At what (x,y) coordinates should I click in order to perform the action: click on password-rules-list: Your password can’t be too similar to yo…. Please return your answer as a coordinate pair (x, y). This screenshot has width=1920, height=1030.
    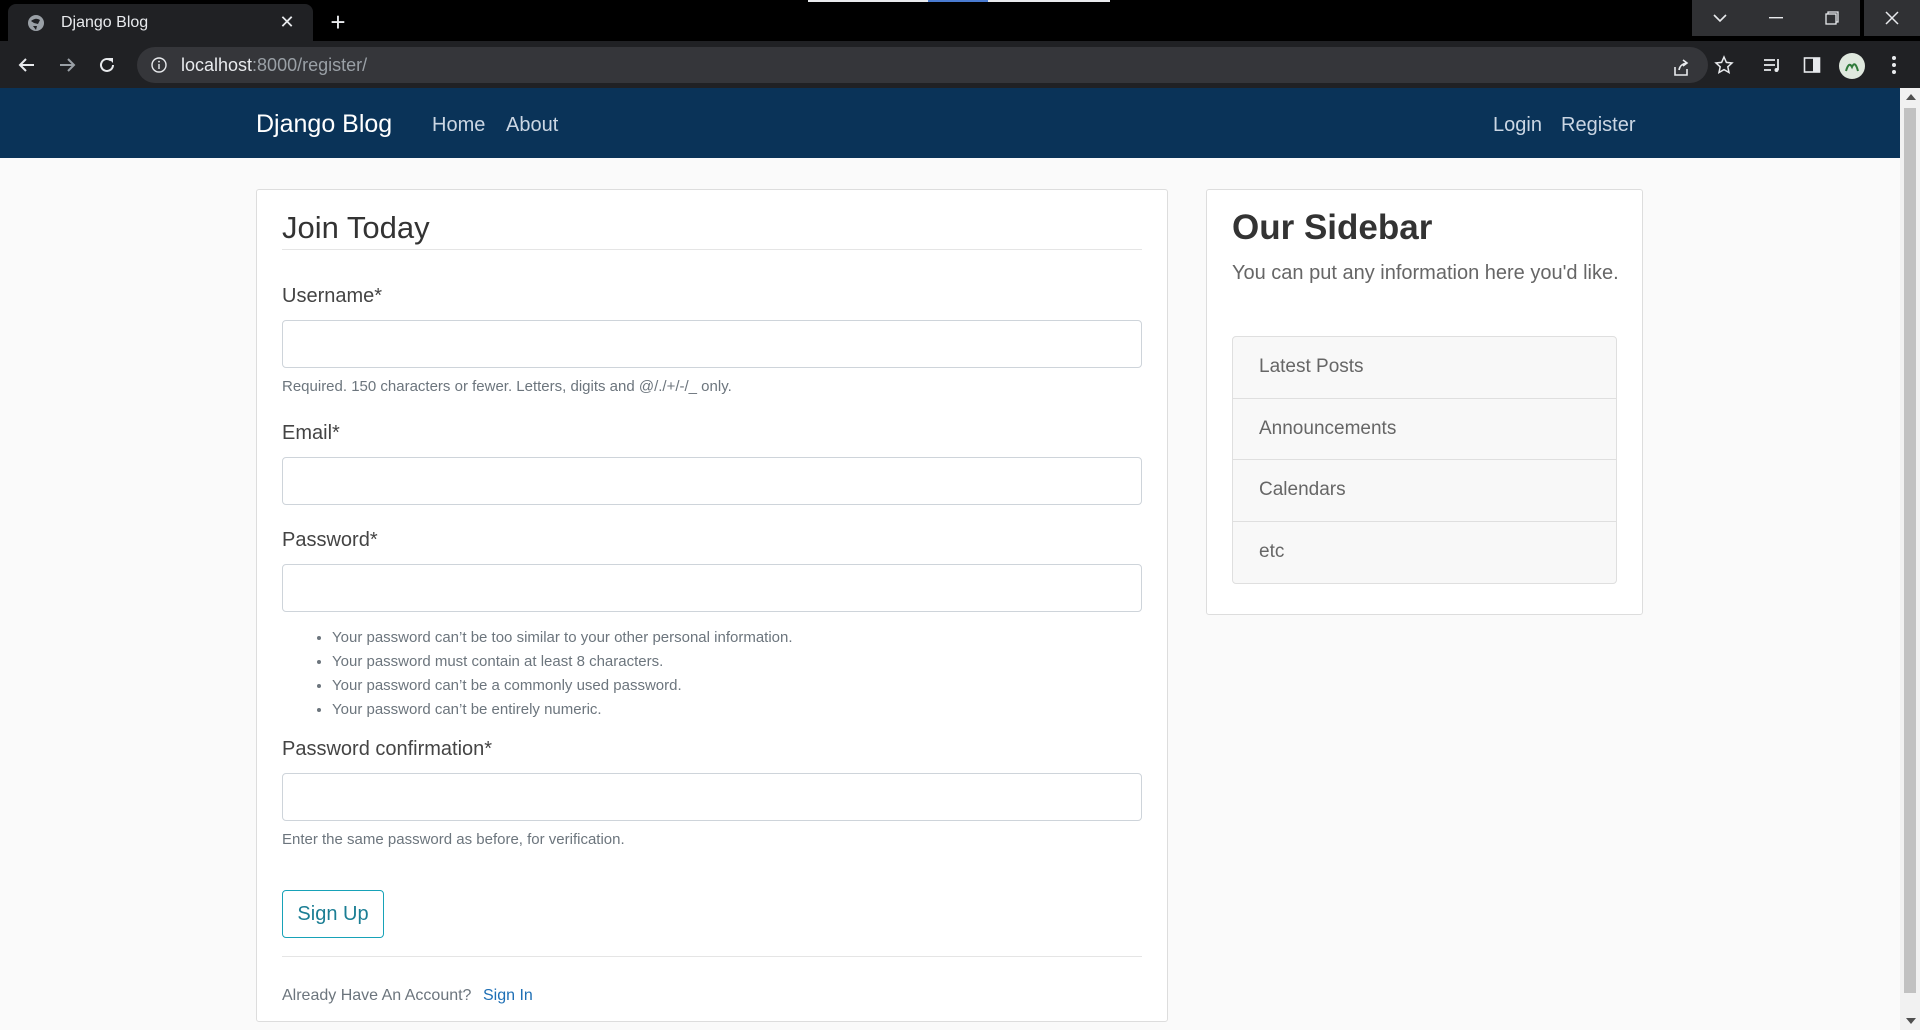
    Looking at the image, I should click on (562, 674).